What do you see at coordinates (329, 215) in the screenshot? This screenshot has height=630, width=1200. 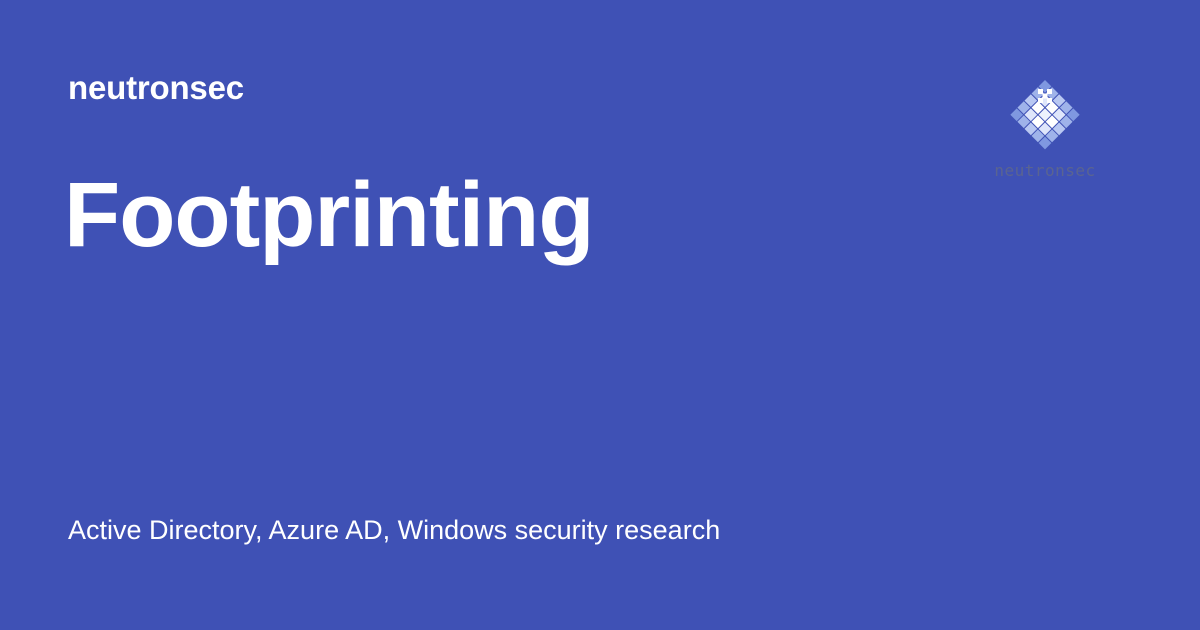 I see `page-title: Footprinting` at bounding box center [329, 215].